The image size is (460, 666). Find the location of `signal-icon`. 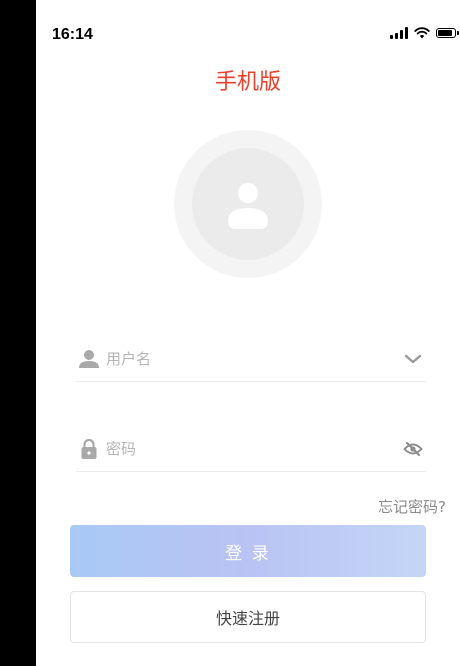

signal-icon is located at coordinates (399, 33).